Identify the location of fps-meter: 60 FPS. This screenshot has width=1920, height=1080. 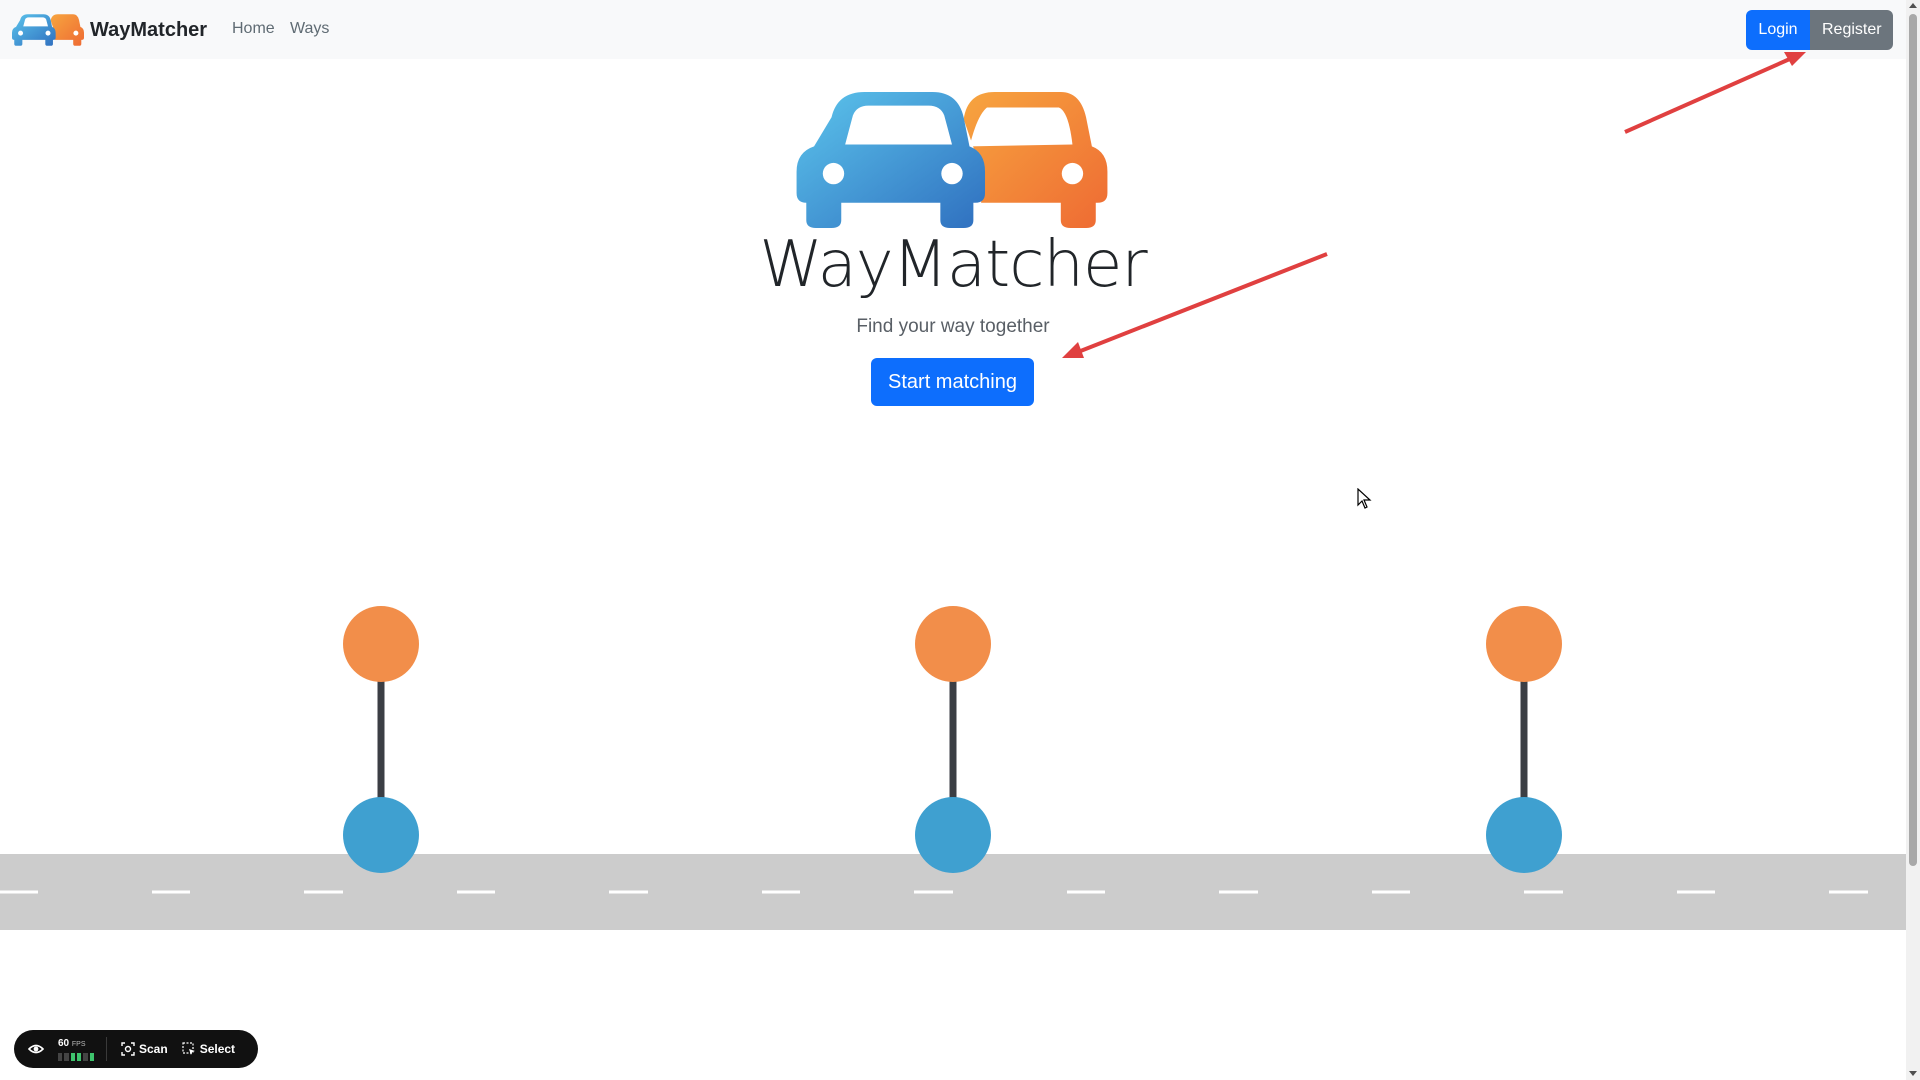
(76, 1049).